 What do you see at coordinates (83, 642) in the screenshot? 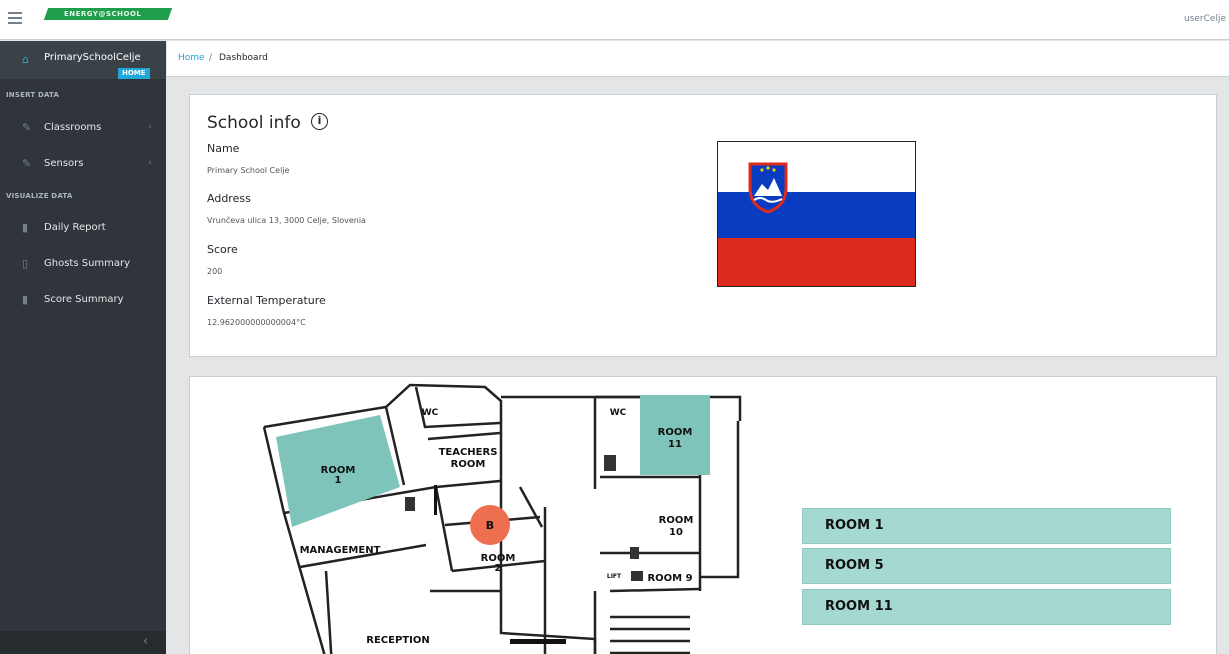
I see `sidebar-minimizer: ‹` at bounding box center [83, 642].